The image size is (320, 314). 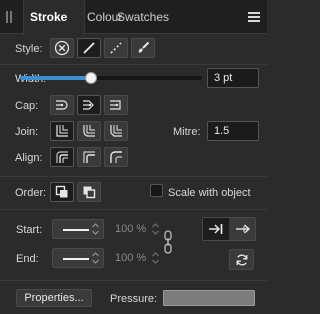 I want to click on panel-grip-icon, so click(x=9, y=17).